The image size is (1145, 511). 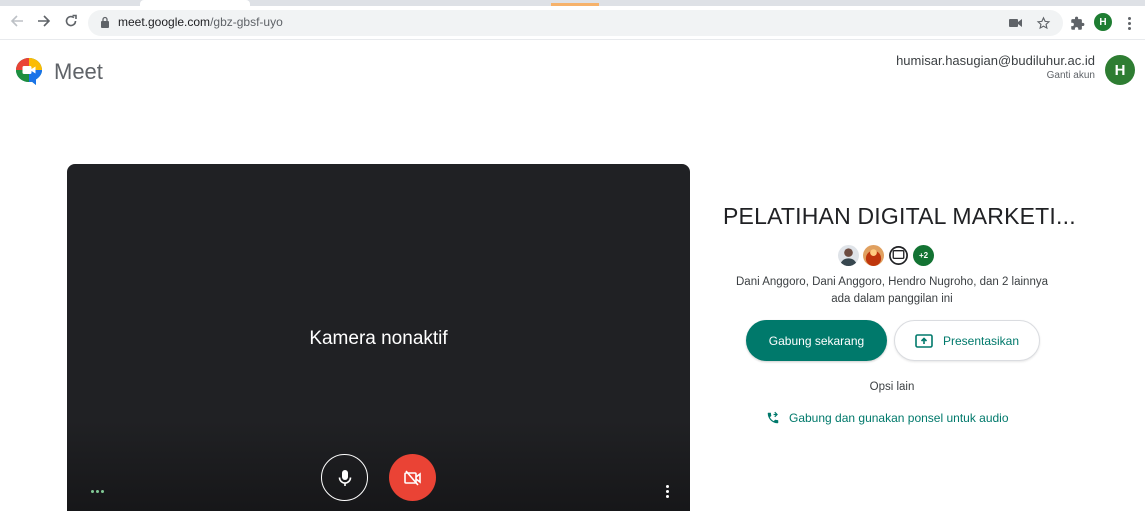 I want to click on camera-blocked-icon, so click(x=1016, y=23).